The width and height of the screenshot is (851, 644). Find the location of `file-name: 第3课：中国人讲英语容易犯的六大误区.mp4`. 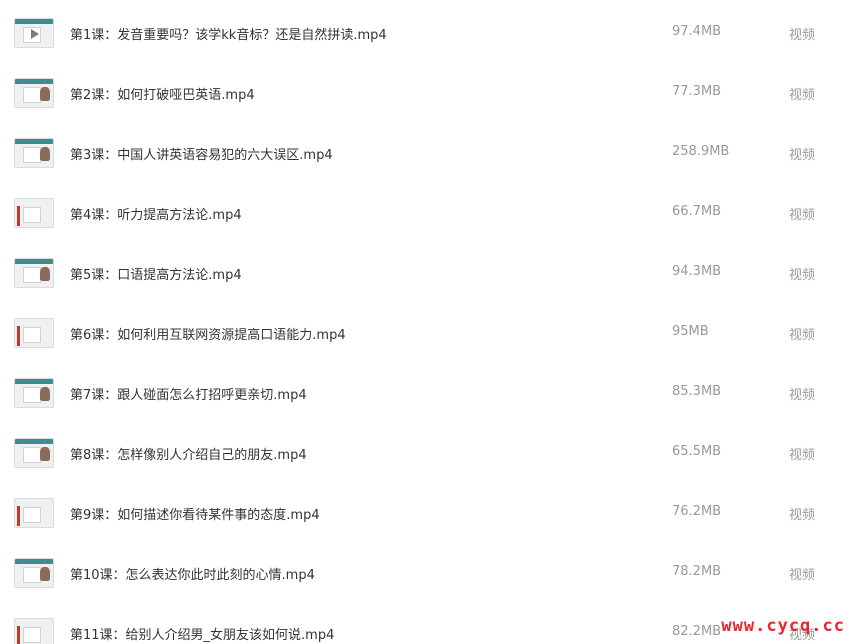

file-name: 第3课：中国人讲英语容易犯的六大误区.mp4 is located at coordinates (201, 153).